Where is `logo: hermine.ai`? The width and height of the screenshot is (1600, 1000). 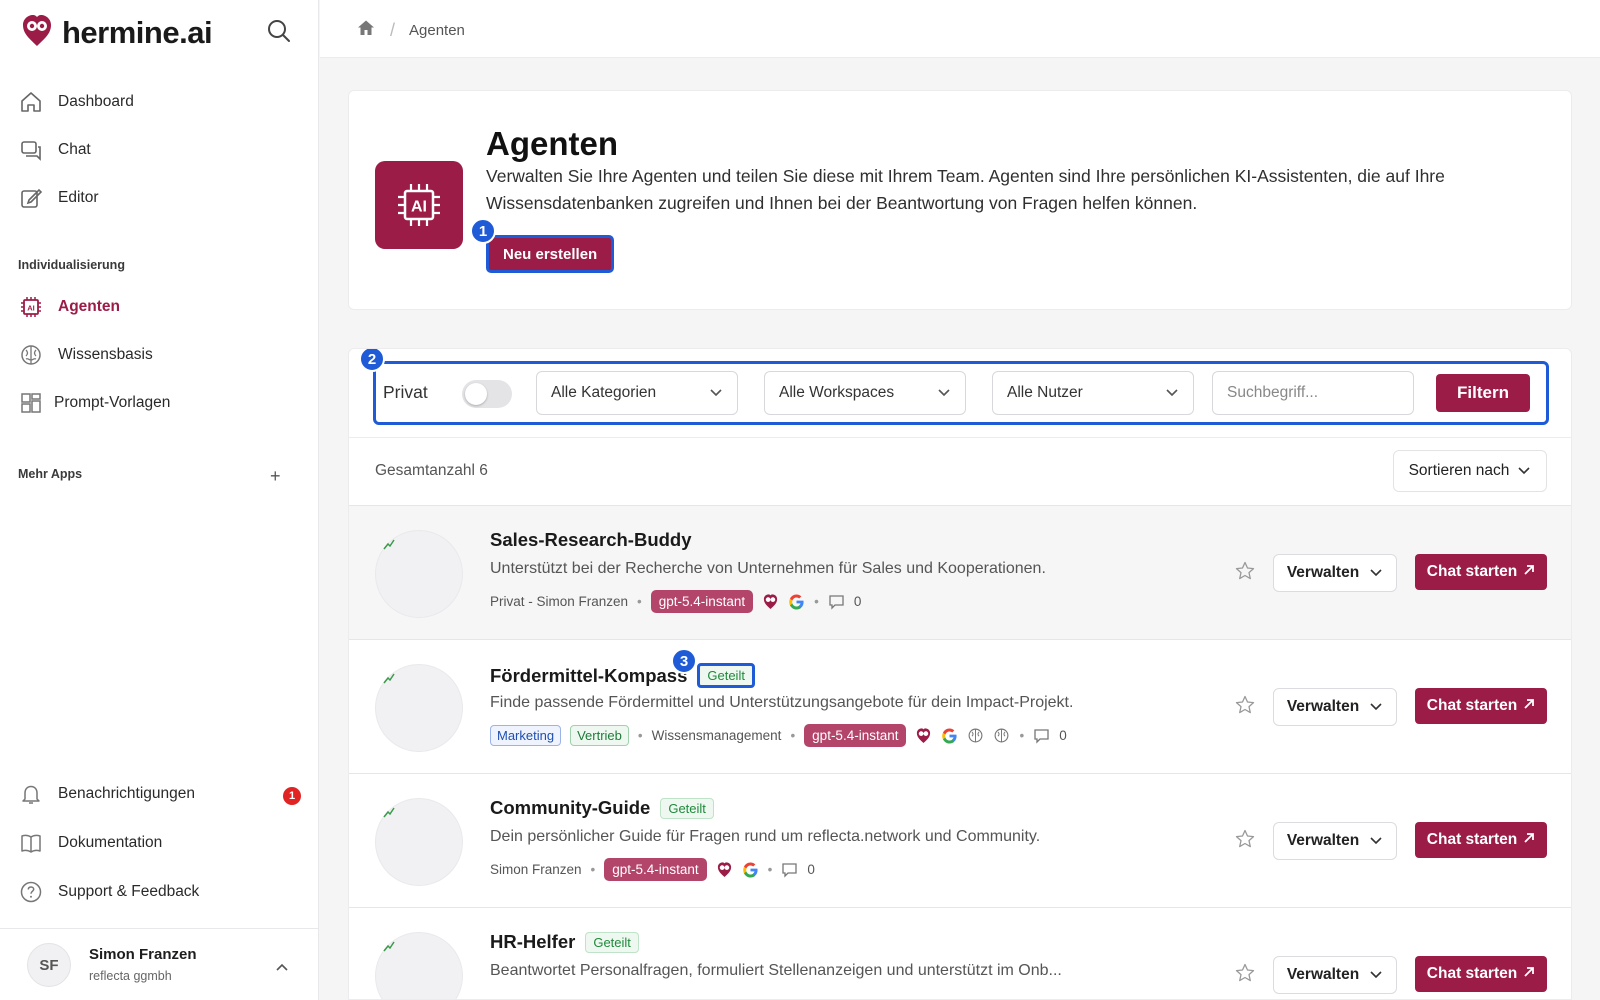 logo: hermine.ai is located at coordinates (116, 32).